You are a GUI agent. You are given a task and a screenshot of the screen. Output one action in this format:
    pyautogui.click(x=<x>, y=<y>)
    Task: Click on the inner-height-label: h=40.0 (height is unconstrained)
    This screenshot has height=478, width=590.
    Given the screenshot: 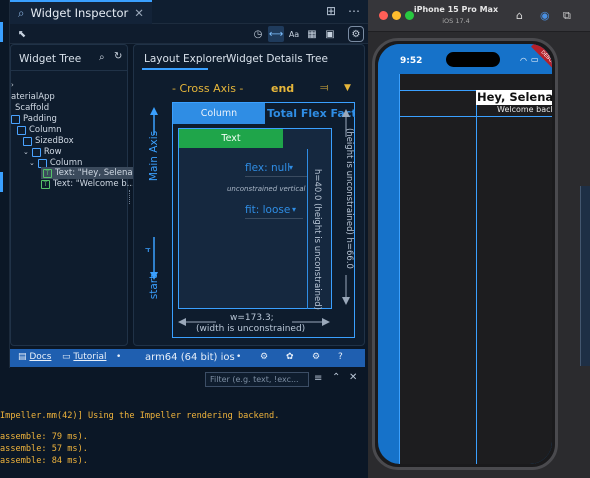 What is the action you would take?
    pyautogui.click(x=317, y=249)
    